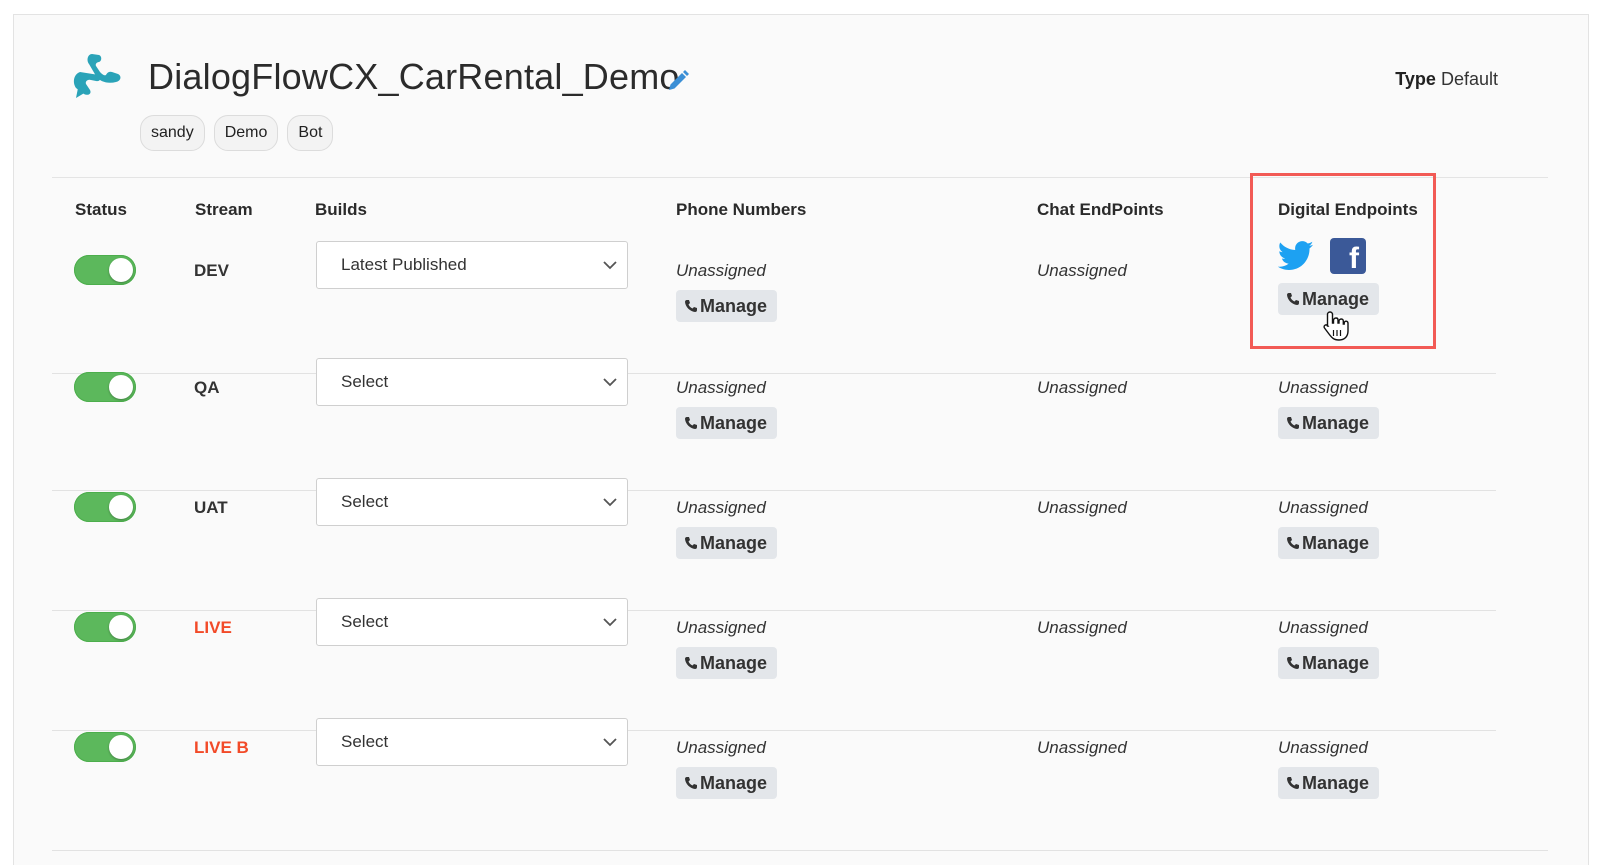 The width and height of the screenshot is (1600, 865). Describe the element at coordinates (221, 747) in the screenshot. I see `stream-name: LIVE B` at that location.